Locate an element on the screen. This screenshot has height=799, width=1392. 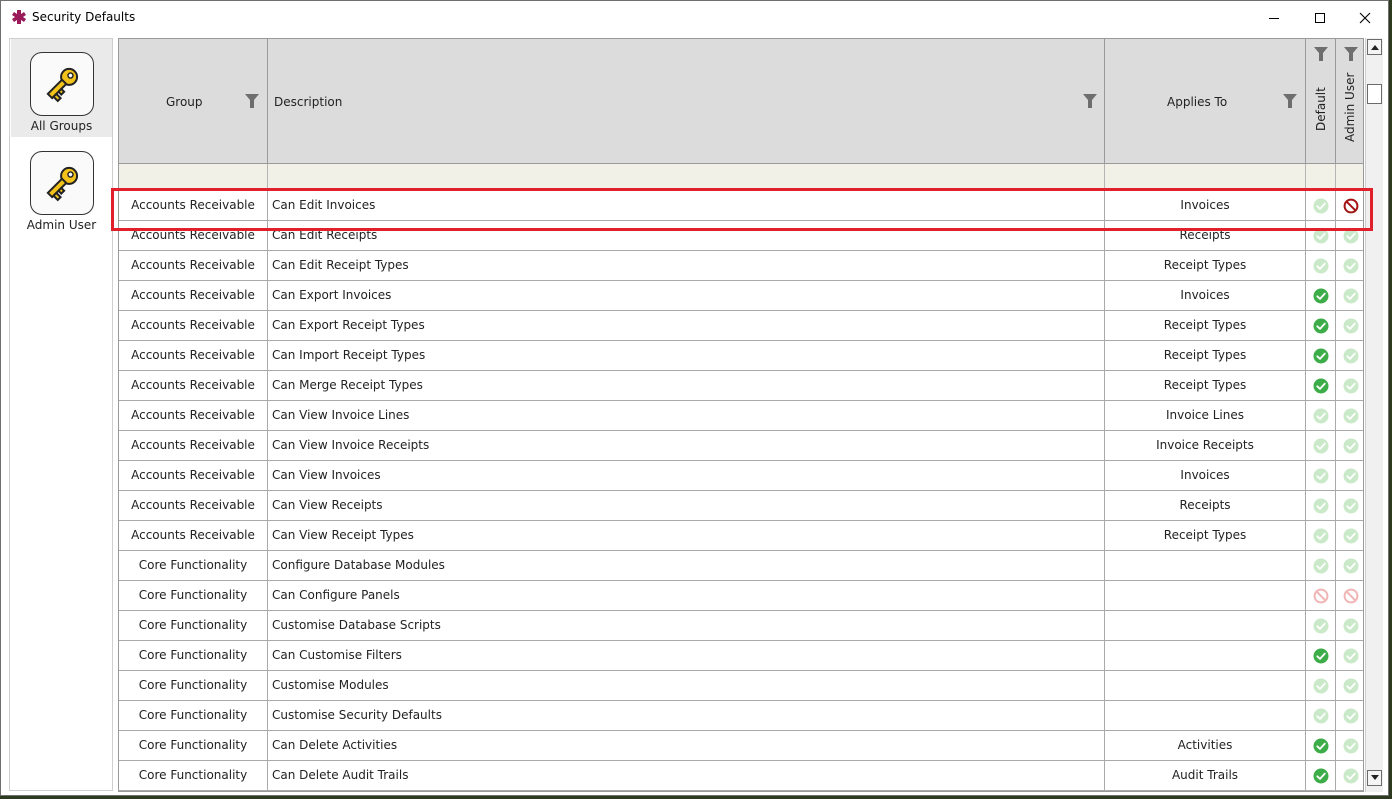
filter-cell-group is located at coordinates (193, 177).